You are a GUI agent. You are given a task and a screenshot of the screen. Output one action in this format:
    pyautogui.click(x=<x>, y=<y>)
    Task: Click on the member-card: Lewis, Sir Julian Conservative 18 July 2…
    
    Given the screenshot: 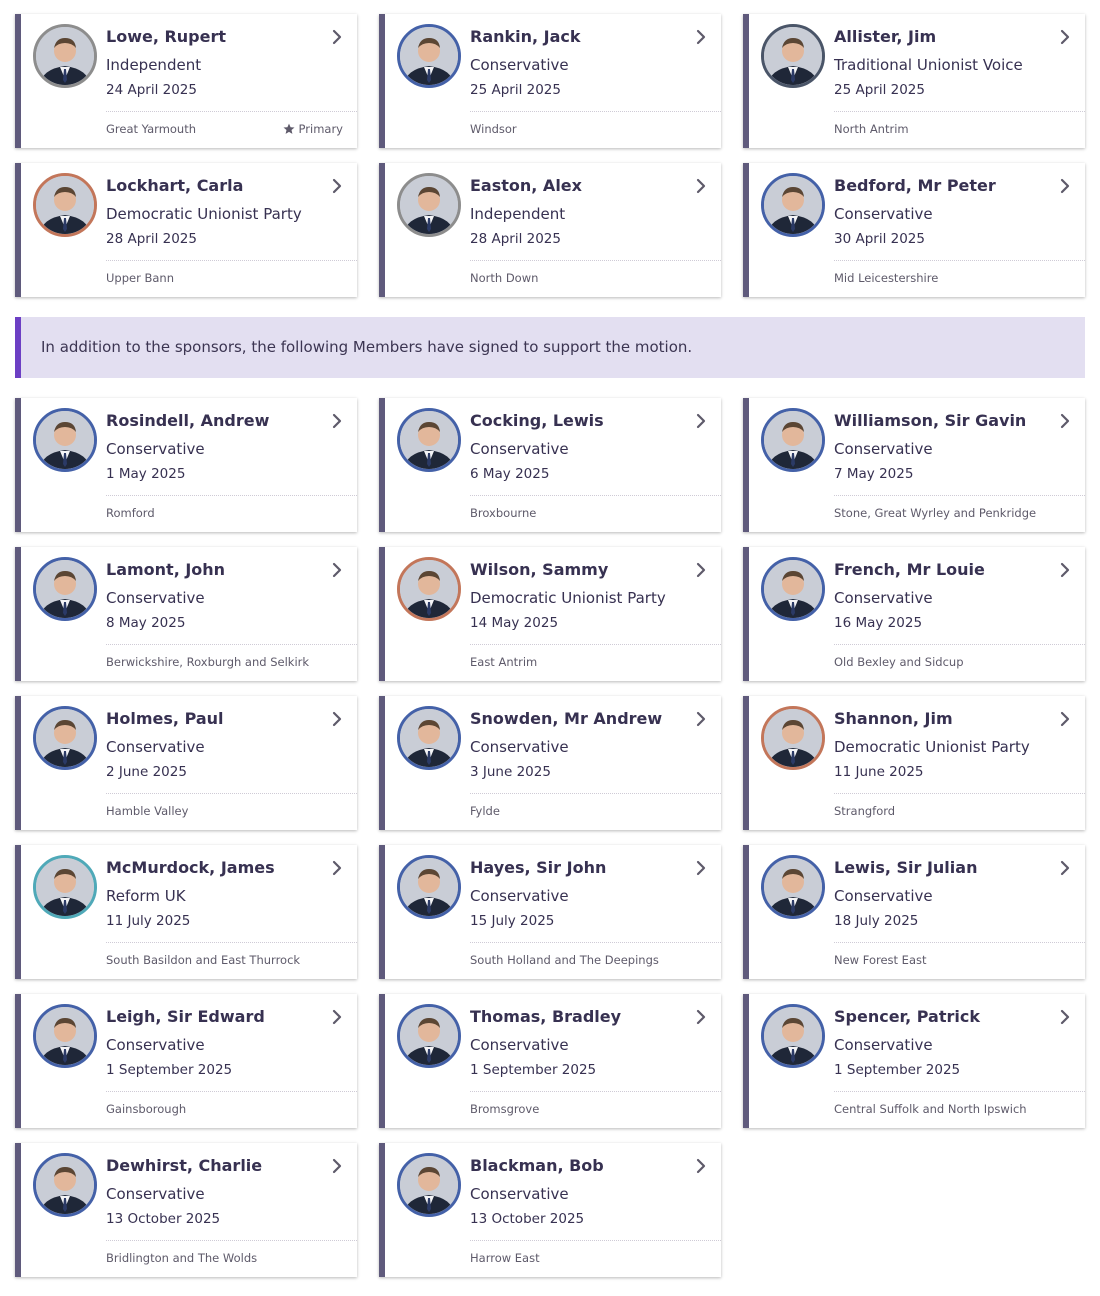 What is the action you would take?
    pyautogui.click(x=914, y=912)
    